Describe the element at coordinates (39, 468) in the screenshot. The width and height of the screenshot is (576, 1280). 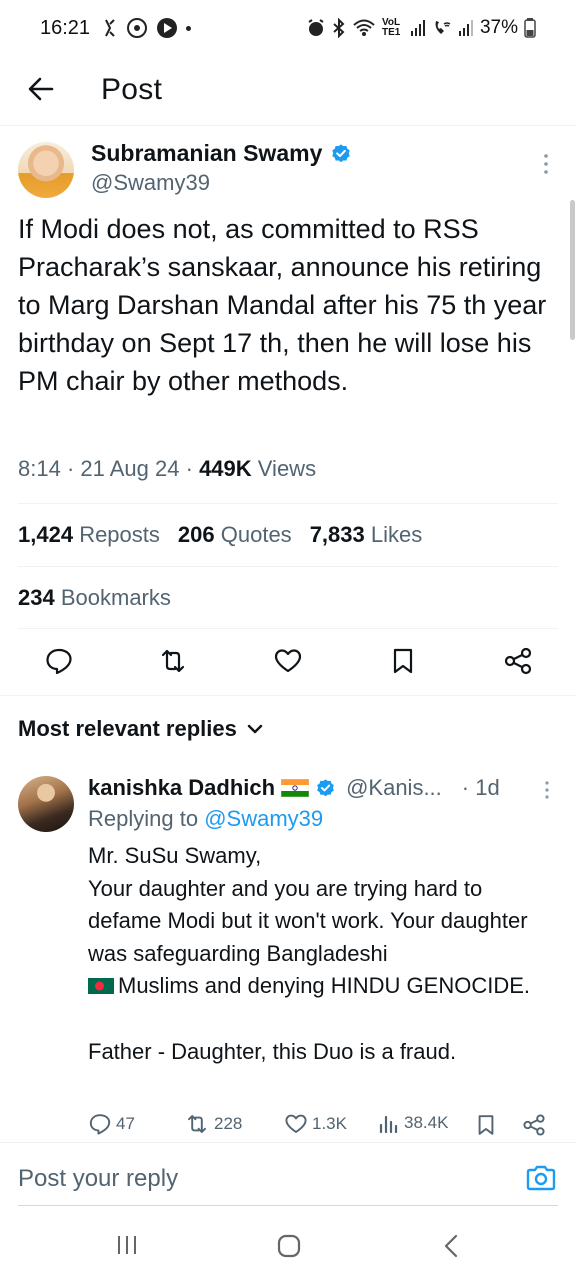
I see `post-time: 8:14` at that location.